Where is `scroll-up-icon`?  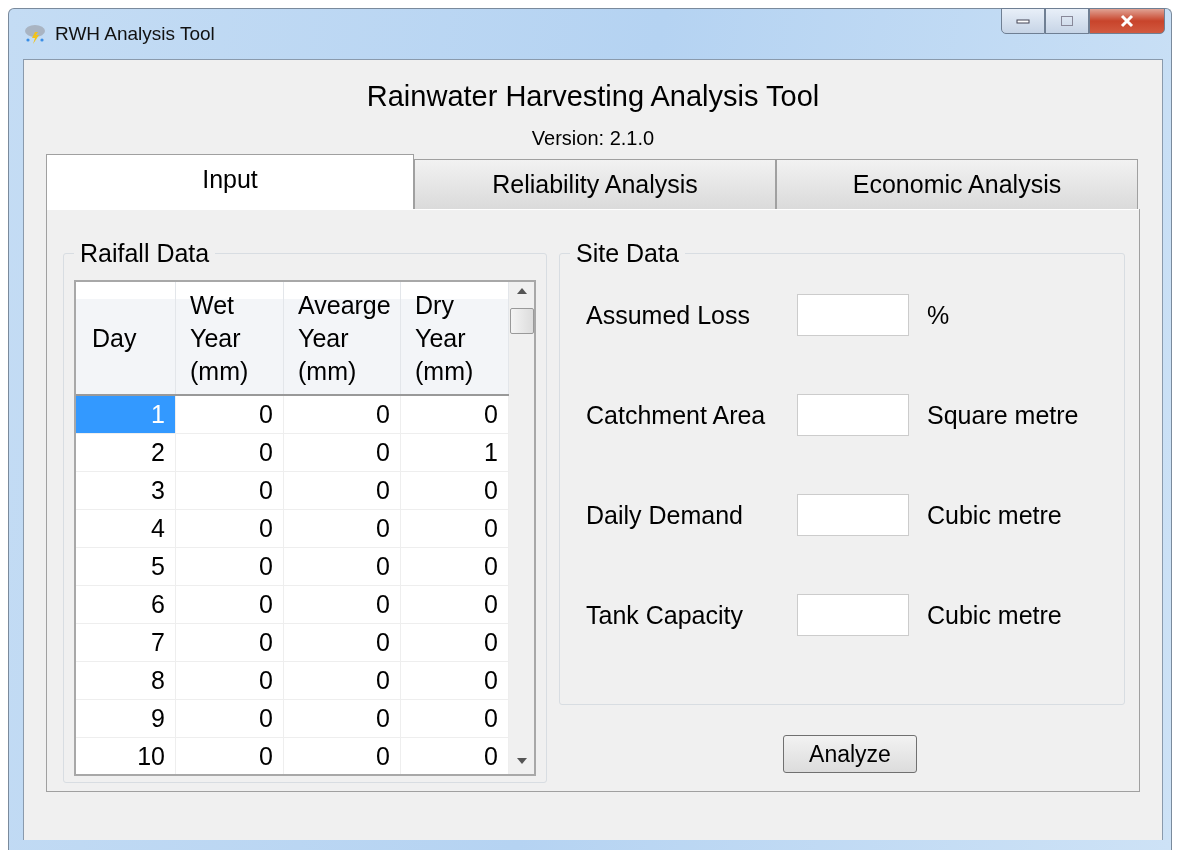
scroll-up-icon is located at coordinates (521, 291).